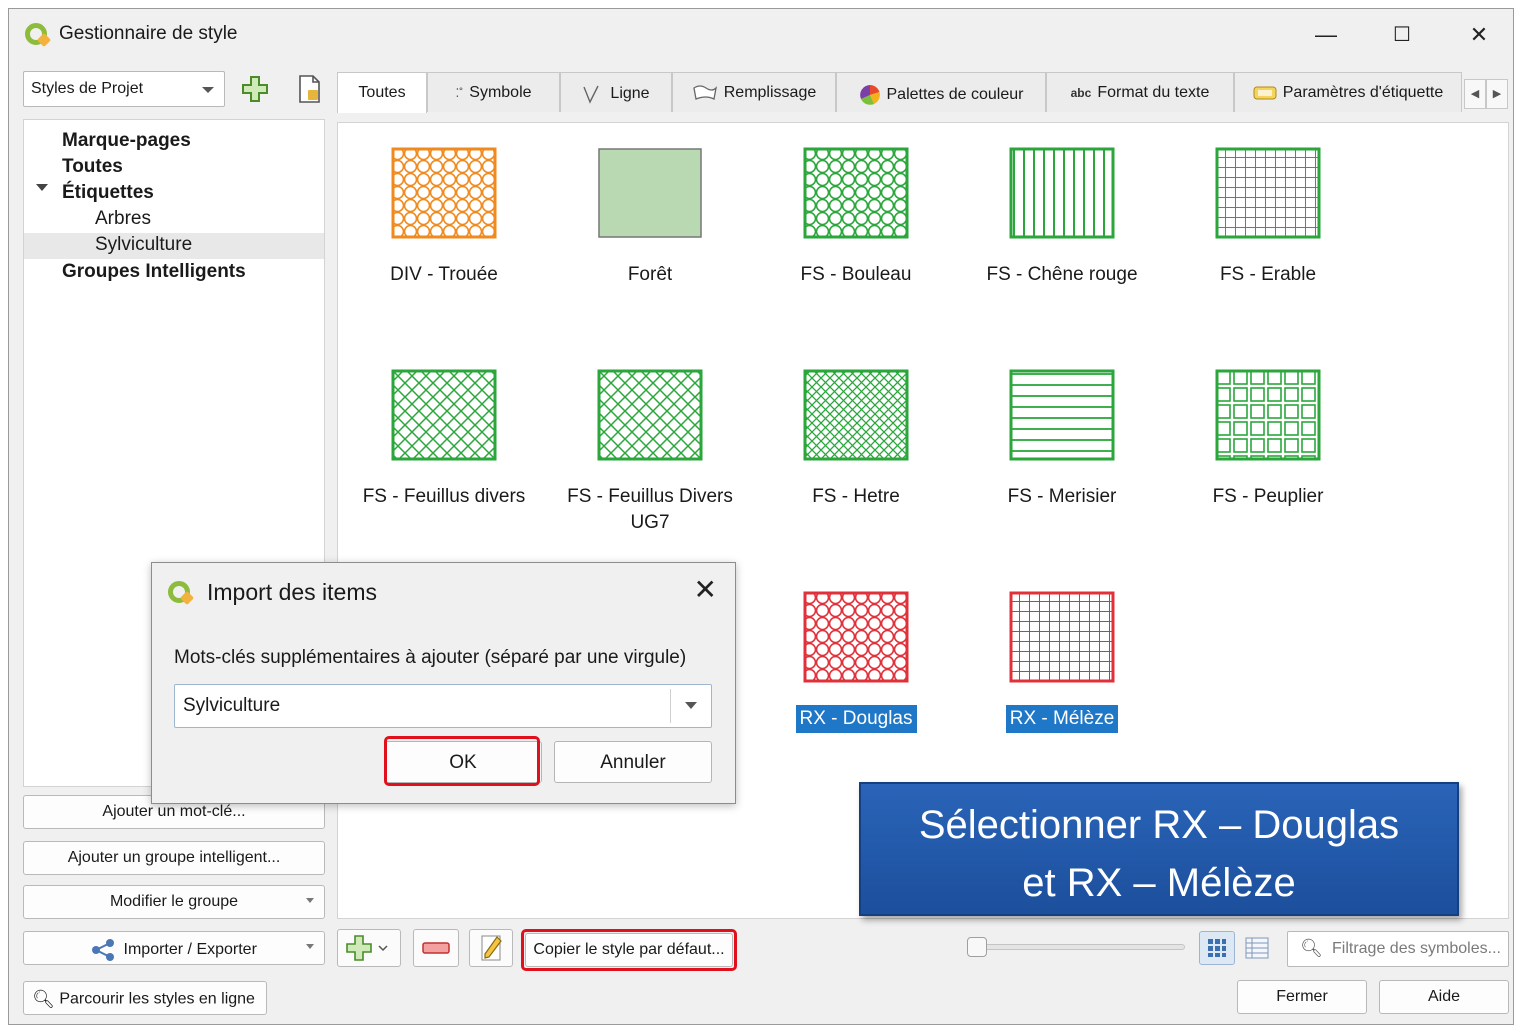  What do you see at coordinates (154, 272) in the screenshot?
I see `tree-item-smart-groups: Groupes Intelligents` at bounding box center [154, 272].